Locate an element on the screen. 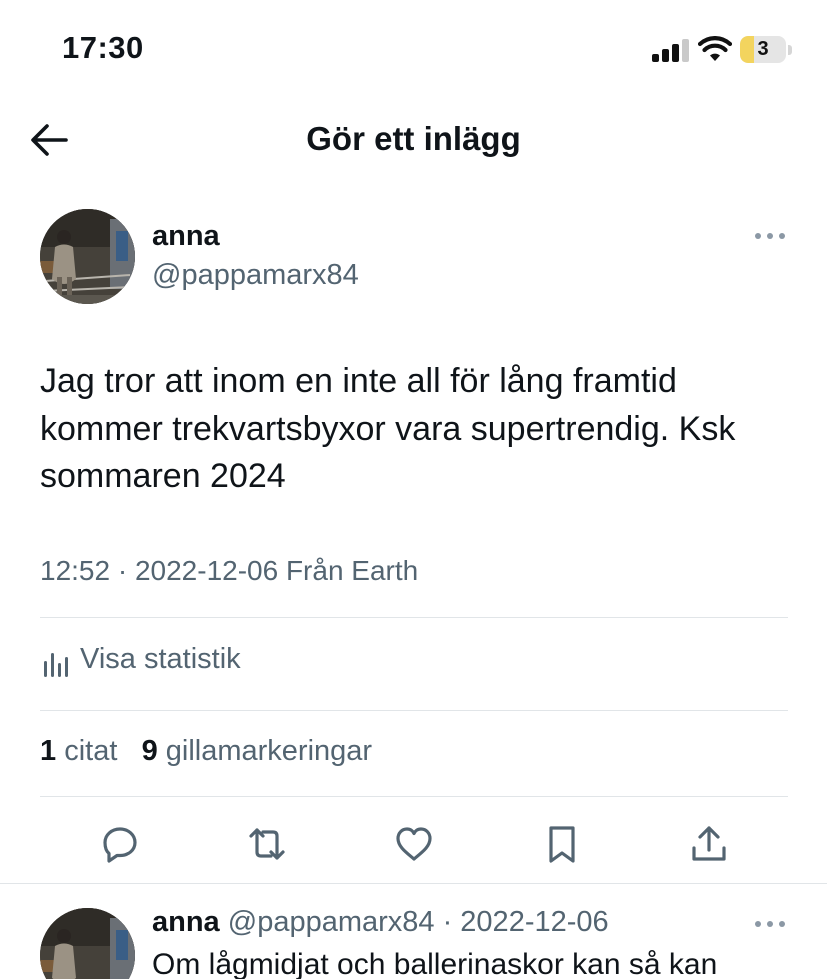 The width and height of the screenshot is (827, 979). reply-icon is located at coordinates (120, 845).